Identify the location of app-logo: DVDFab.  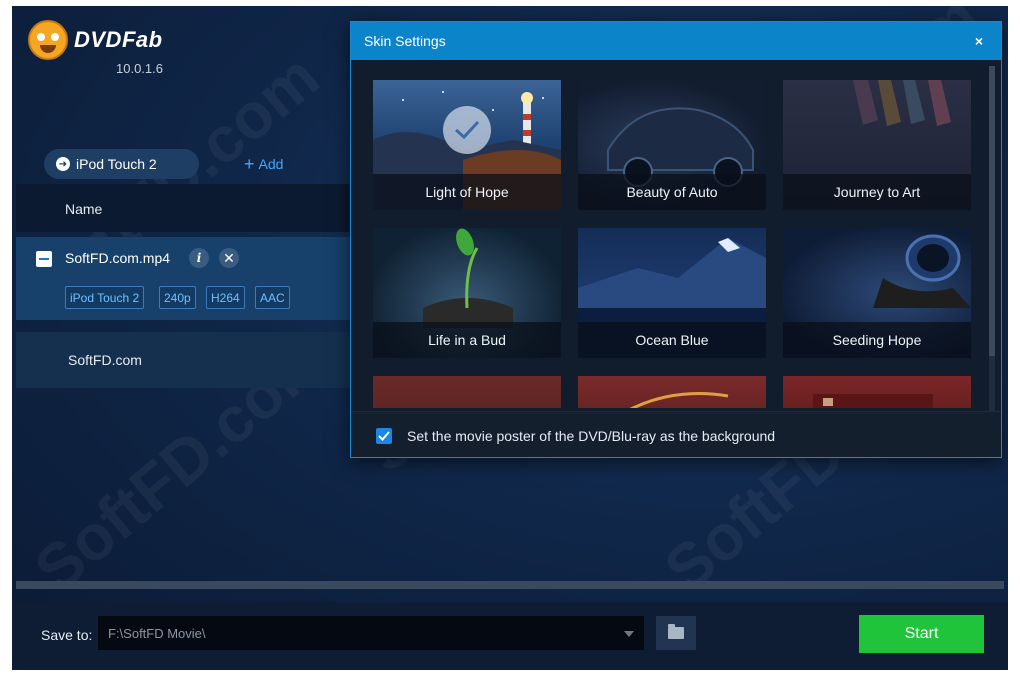
(95, 40).